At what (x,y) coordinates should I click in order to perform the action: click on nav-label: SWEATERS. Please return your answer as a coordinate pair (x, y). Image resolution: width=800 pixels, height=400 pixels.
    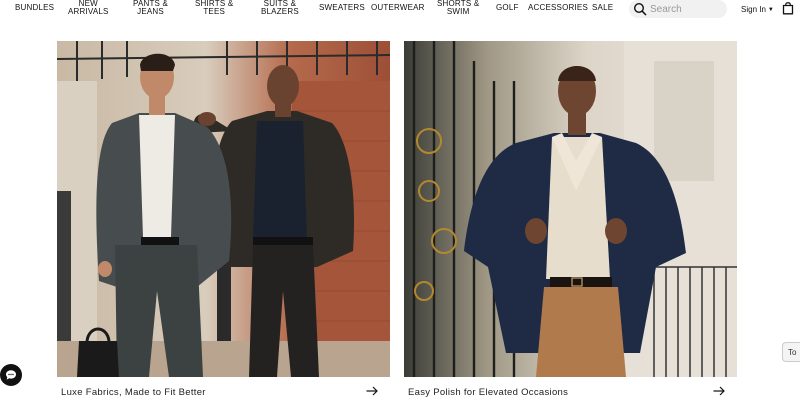
    Looking at the image, I should click on (342, 7).